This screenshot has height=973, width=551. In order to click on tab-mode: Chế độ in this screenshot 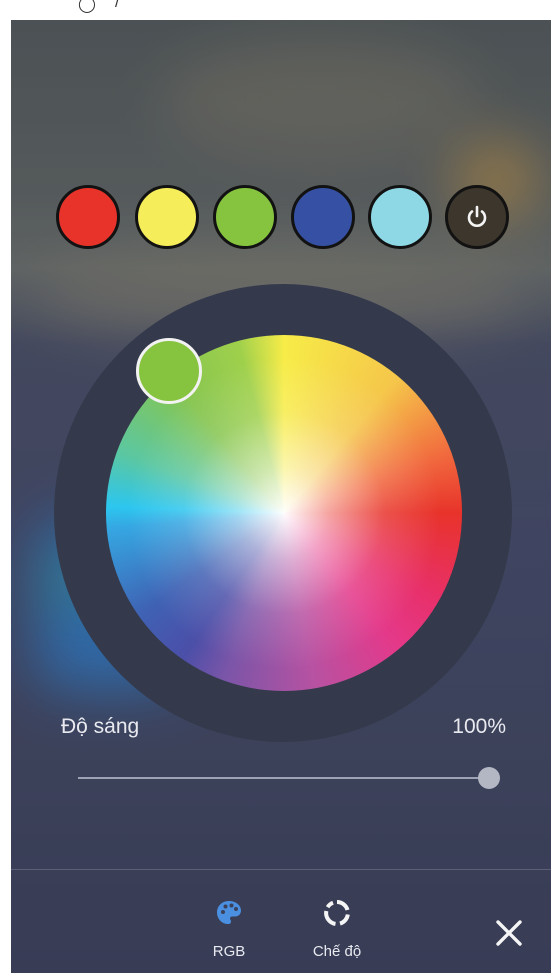, I will do `click(337, 929)`.